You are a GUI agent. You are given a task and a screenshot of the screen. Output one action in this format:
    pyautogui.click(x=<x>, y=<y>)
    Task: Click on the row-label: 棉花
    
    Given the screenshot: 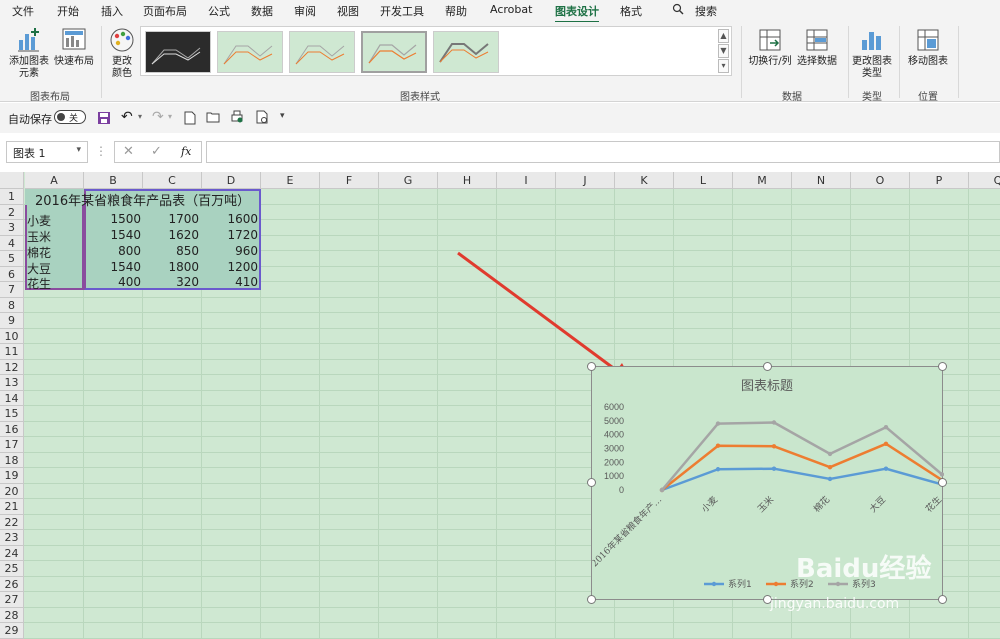 What is the action you would take?
    pyautogui.click(x=39, y=252)
    